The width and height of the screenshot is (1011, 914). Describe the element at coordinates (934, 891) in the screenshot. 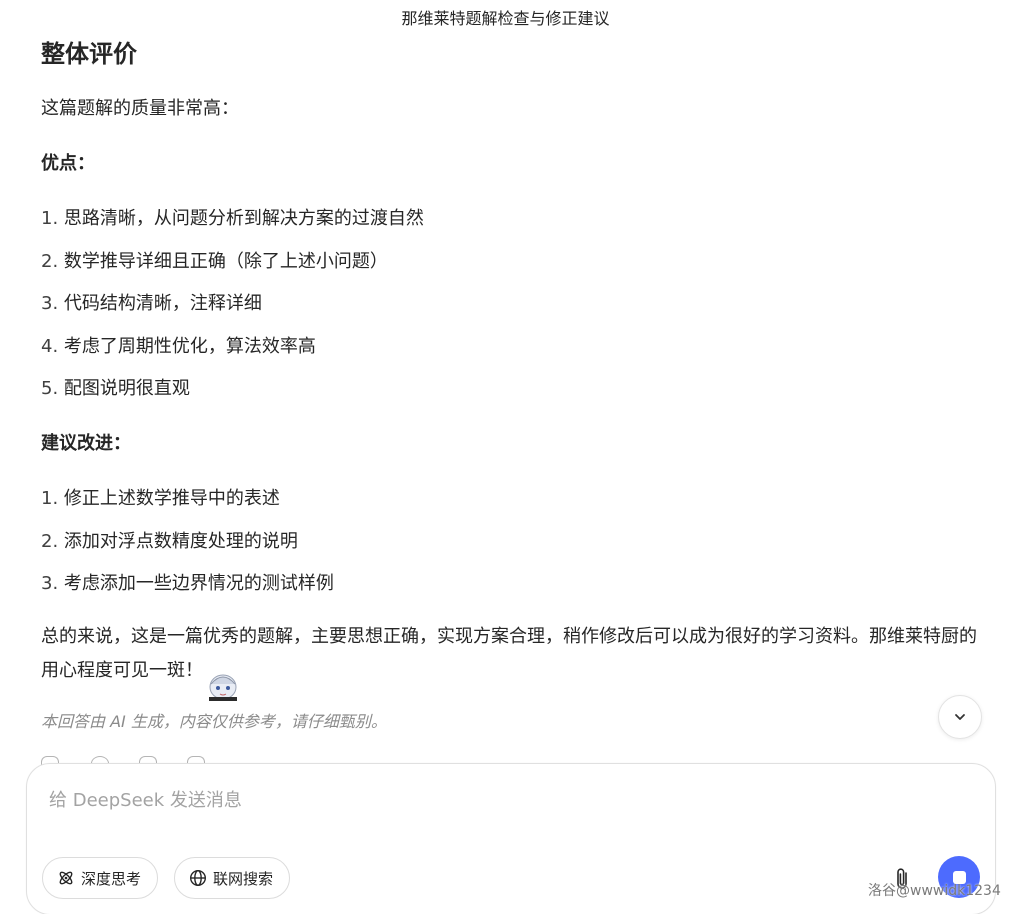

I see `watermark: 洛谷@wwwidk1234` at that location.